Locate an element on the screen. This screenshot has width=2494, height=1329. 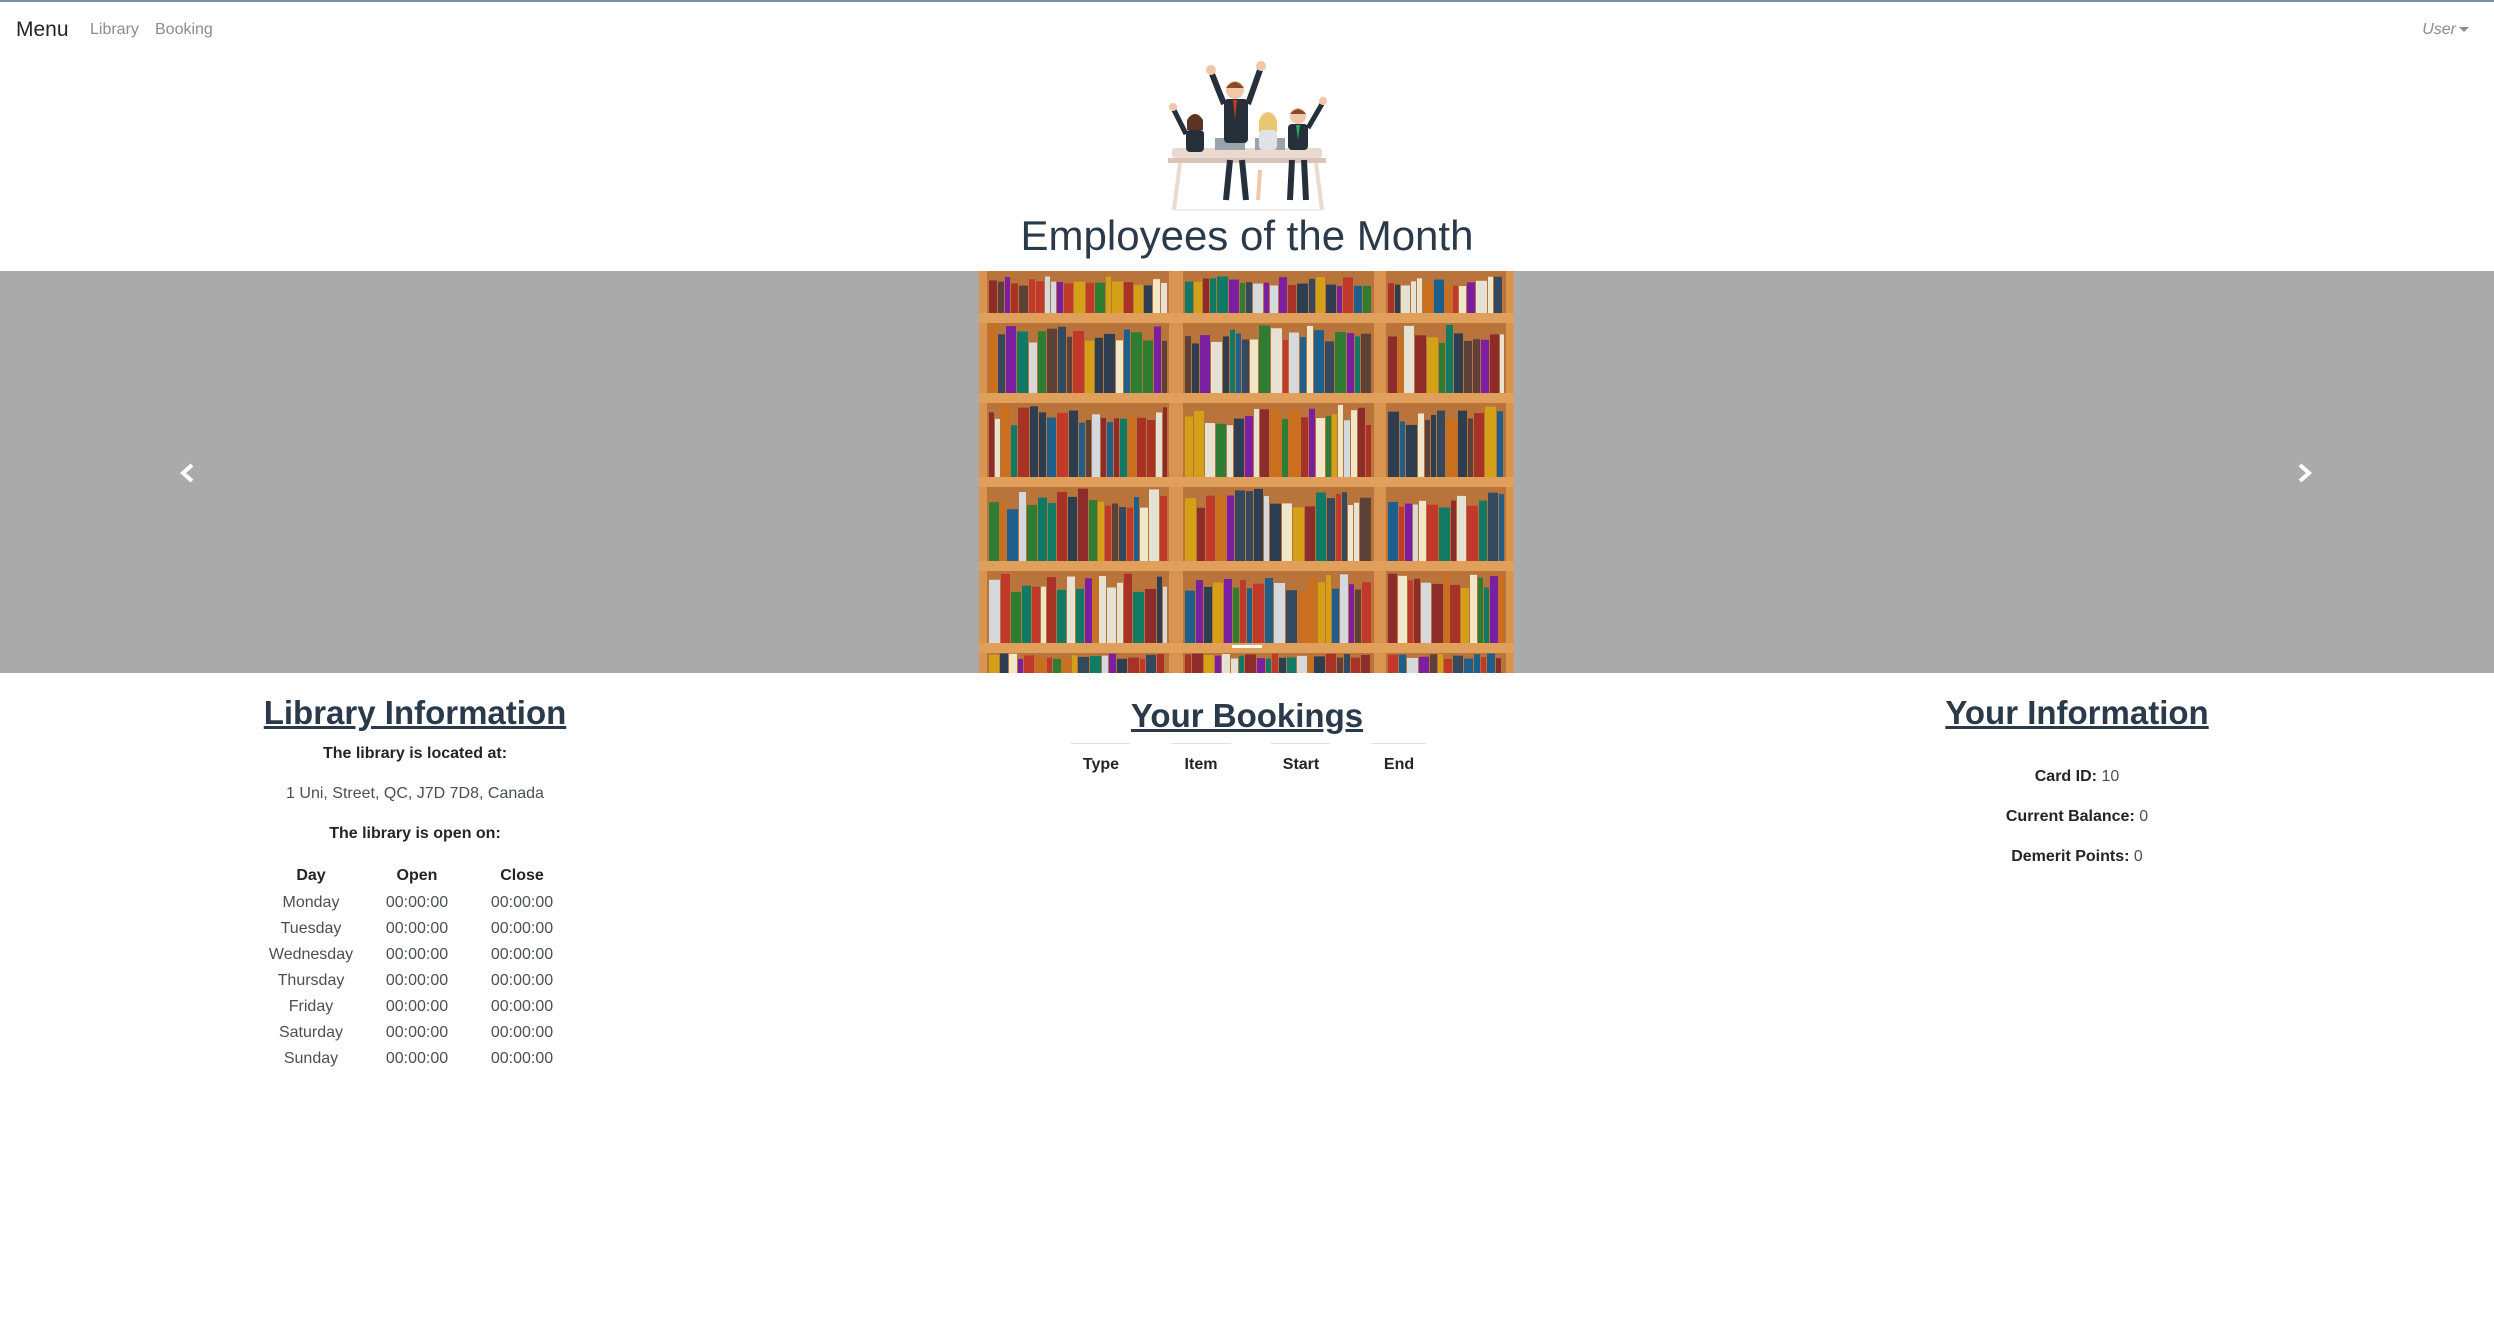
close-cell: 00:00:00 is located at coordinates (522, 980).